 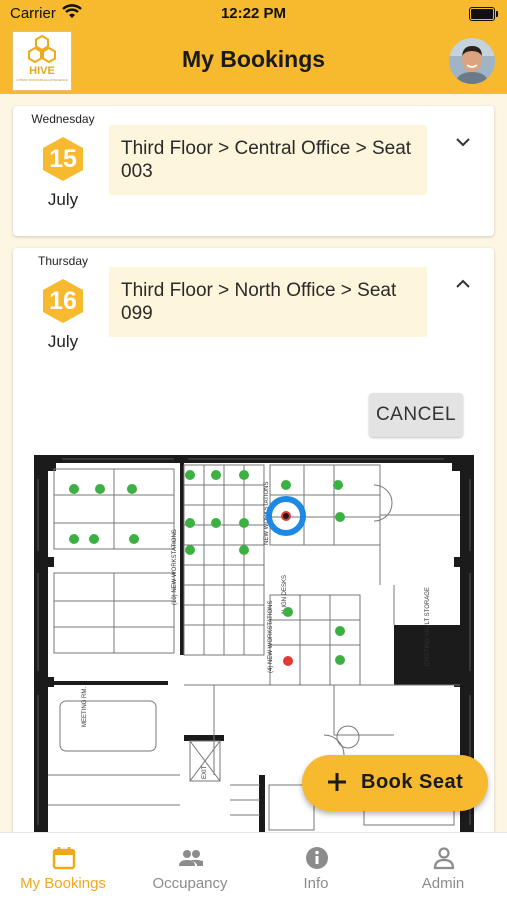 What do you see at coordinates (412, 782) in the screenshot?
I see `book-seat-label: Book Seat` at bounding box center [412, 782].